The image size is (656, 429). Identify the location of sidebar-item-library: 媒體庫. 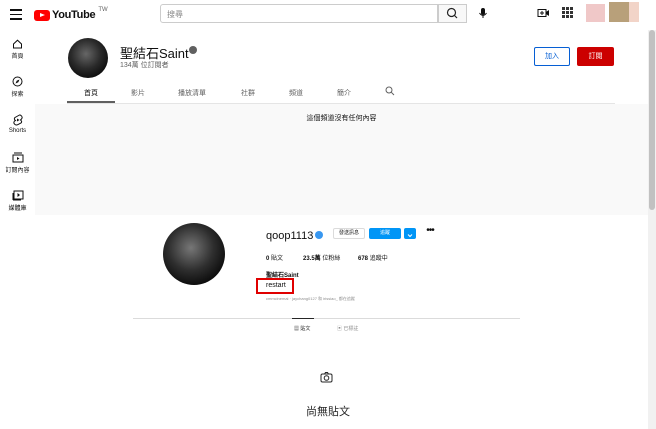
(17, 201).